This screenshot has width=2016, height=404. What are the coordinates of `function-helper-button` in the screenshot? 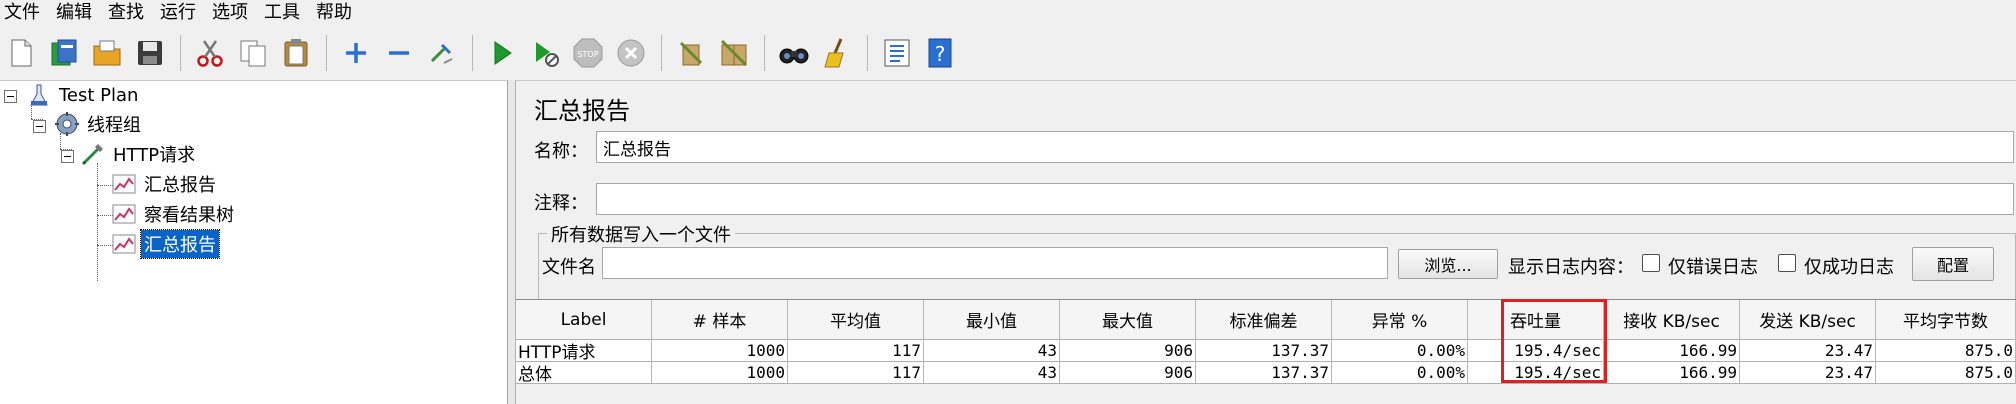 It's located at (897, 53).